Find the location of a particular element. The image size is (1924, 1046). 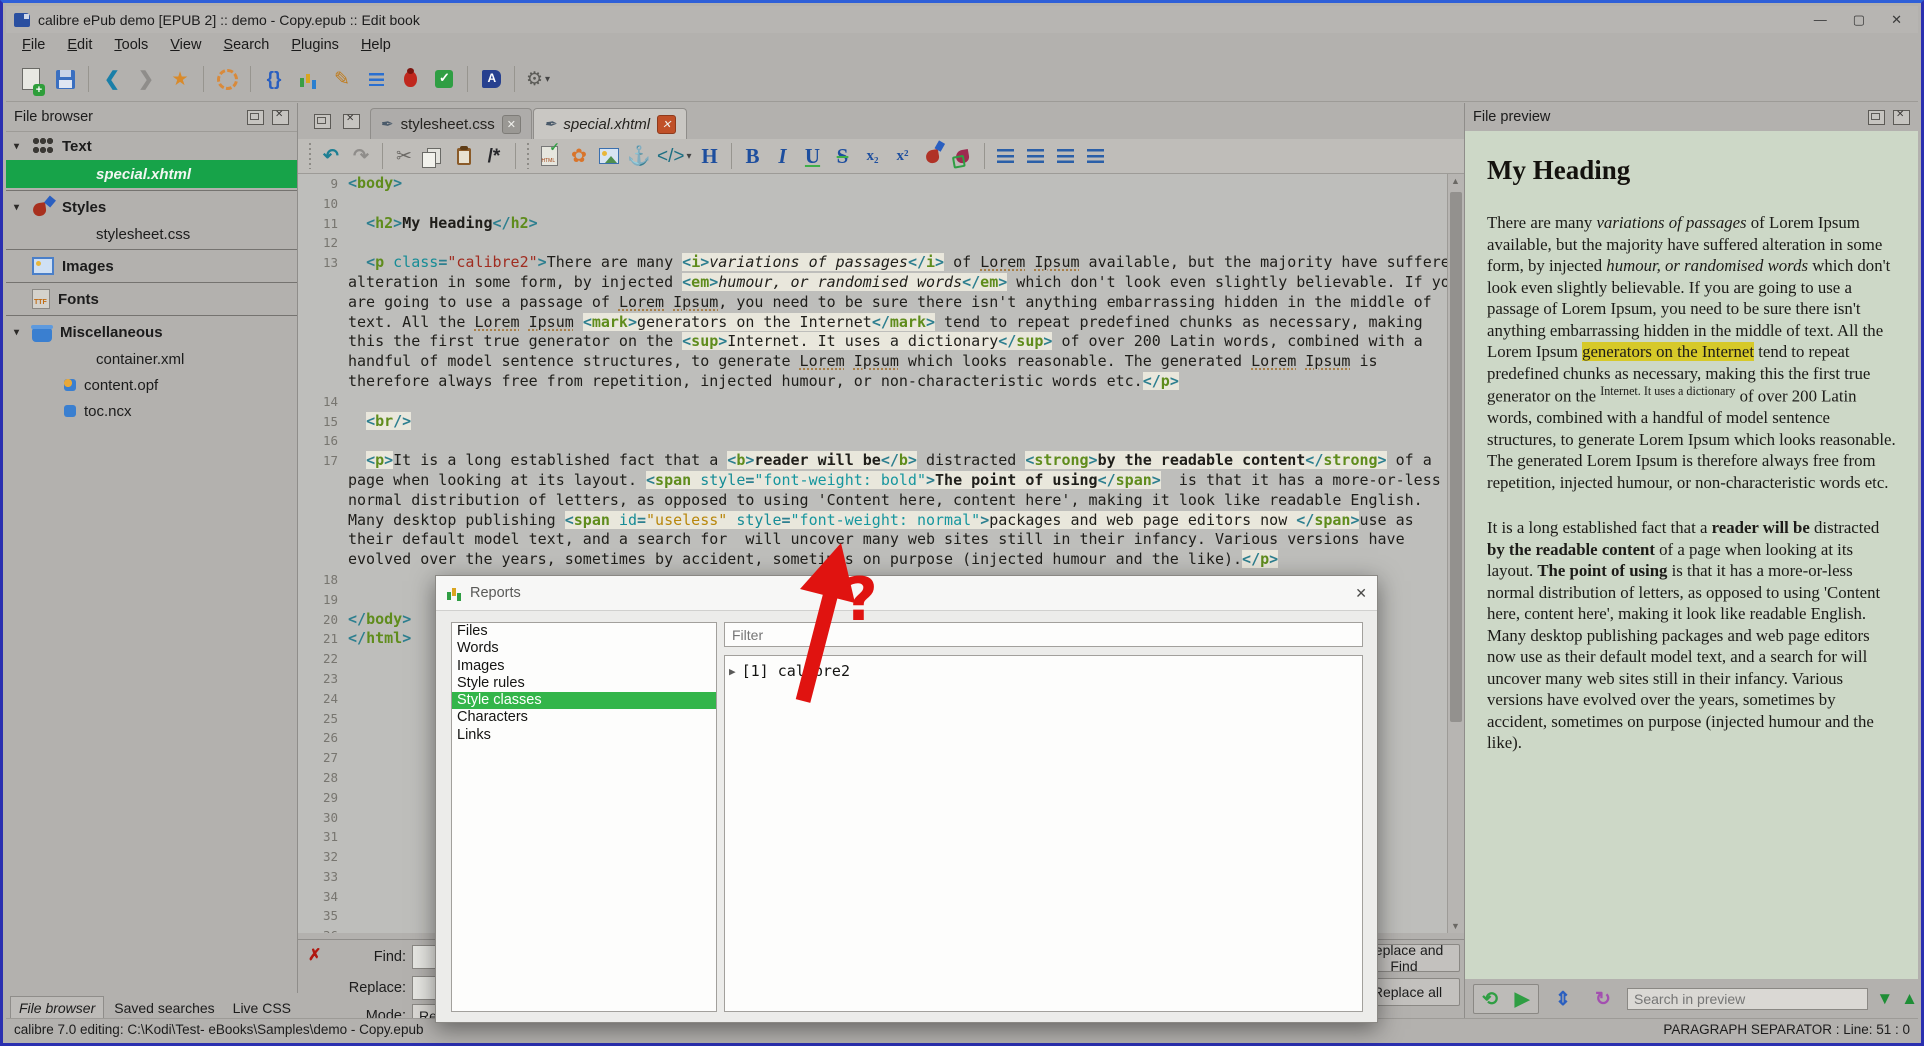

dialog-close-icon: ✕ is located at coordinates (1361, 593).